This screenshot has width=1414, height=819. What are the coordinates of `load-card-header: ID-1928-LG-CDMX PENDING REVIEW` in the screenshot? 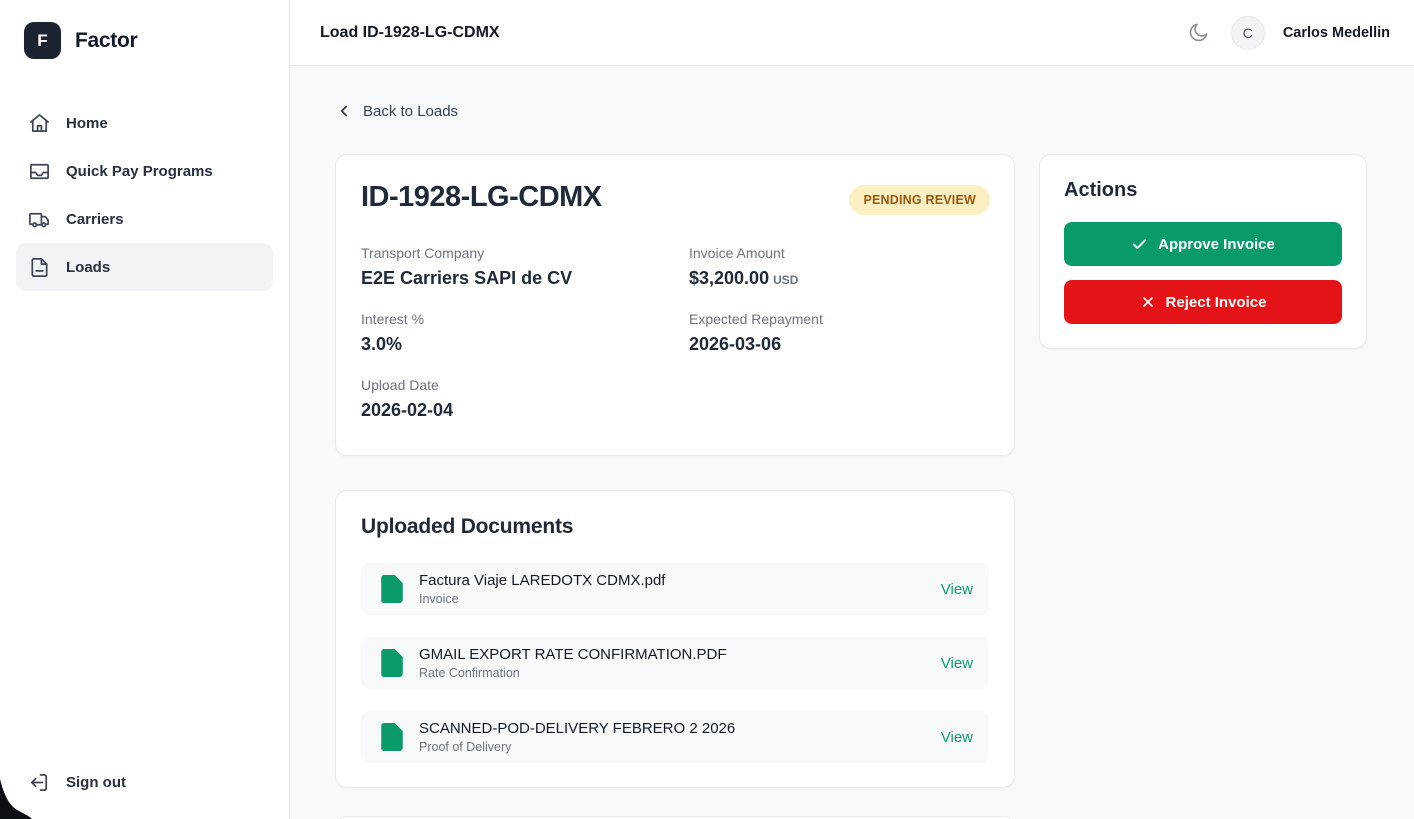 It's located at (675, 198).